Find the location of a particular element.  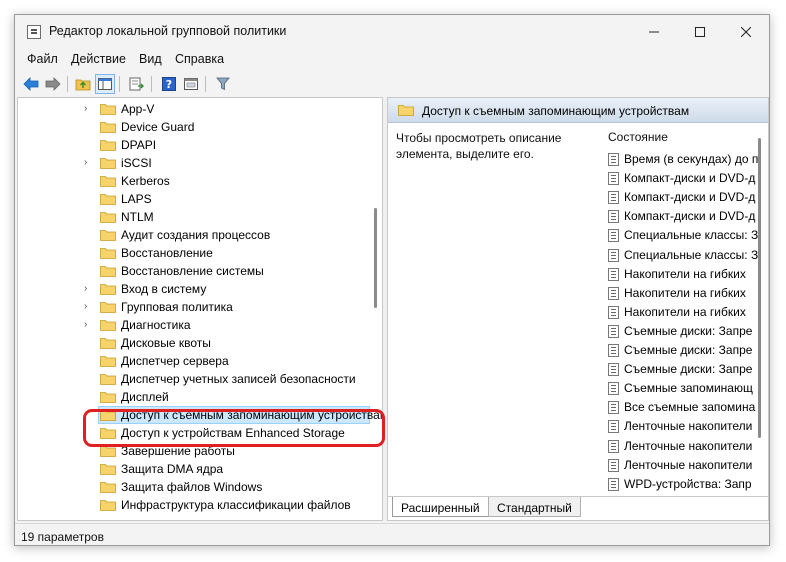

tree-item: Диспетчер сервера is located at coordinates (198, 361).